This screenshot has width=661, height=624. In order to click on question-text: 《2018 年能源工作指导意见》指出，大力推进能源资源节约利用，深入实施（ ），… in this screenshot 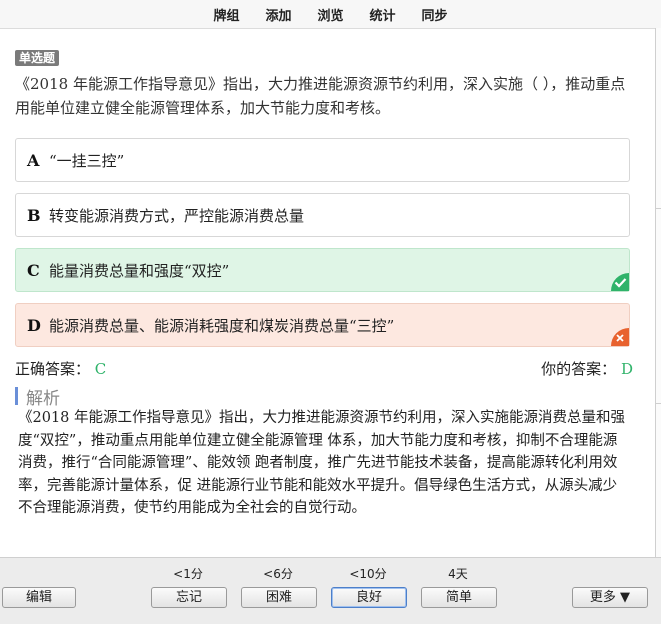, I will do `click(320, 96)`.